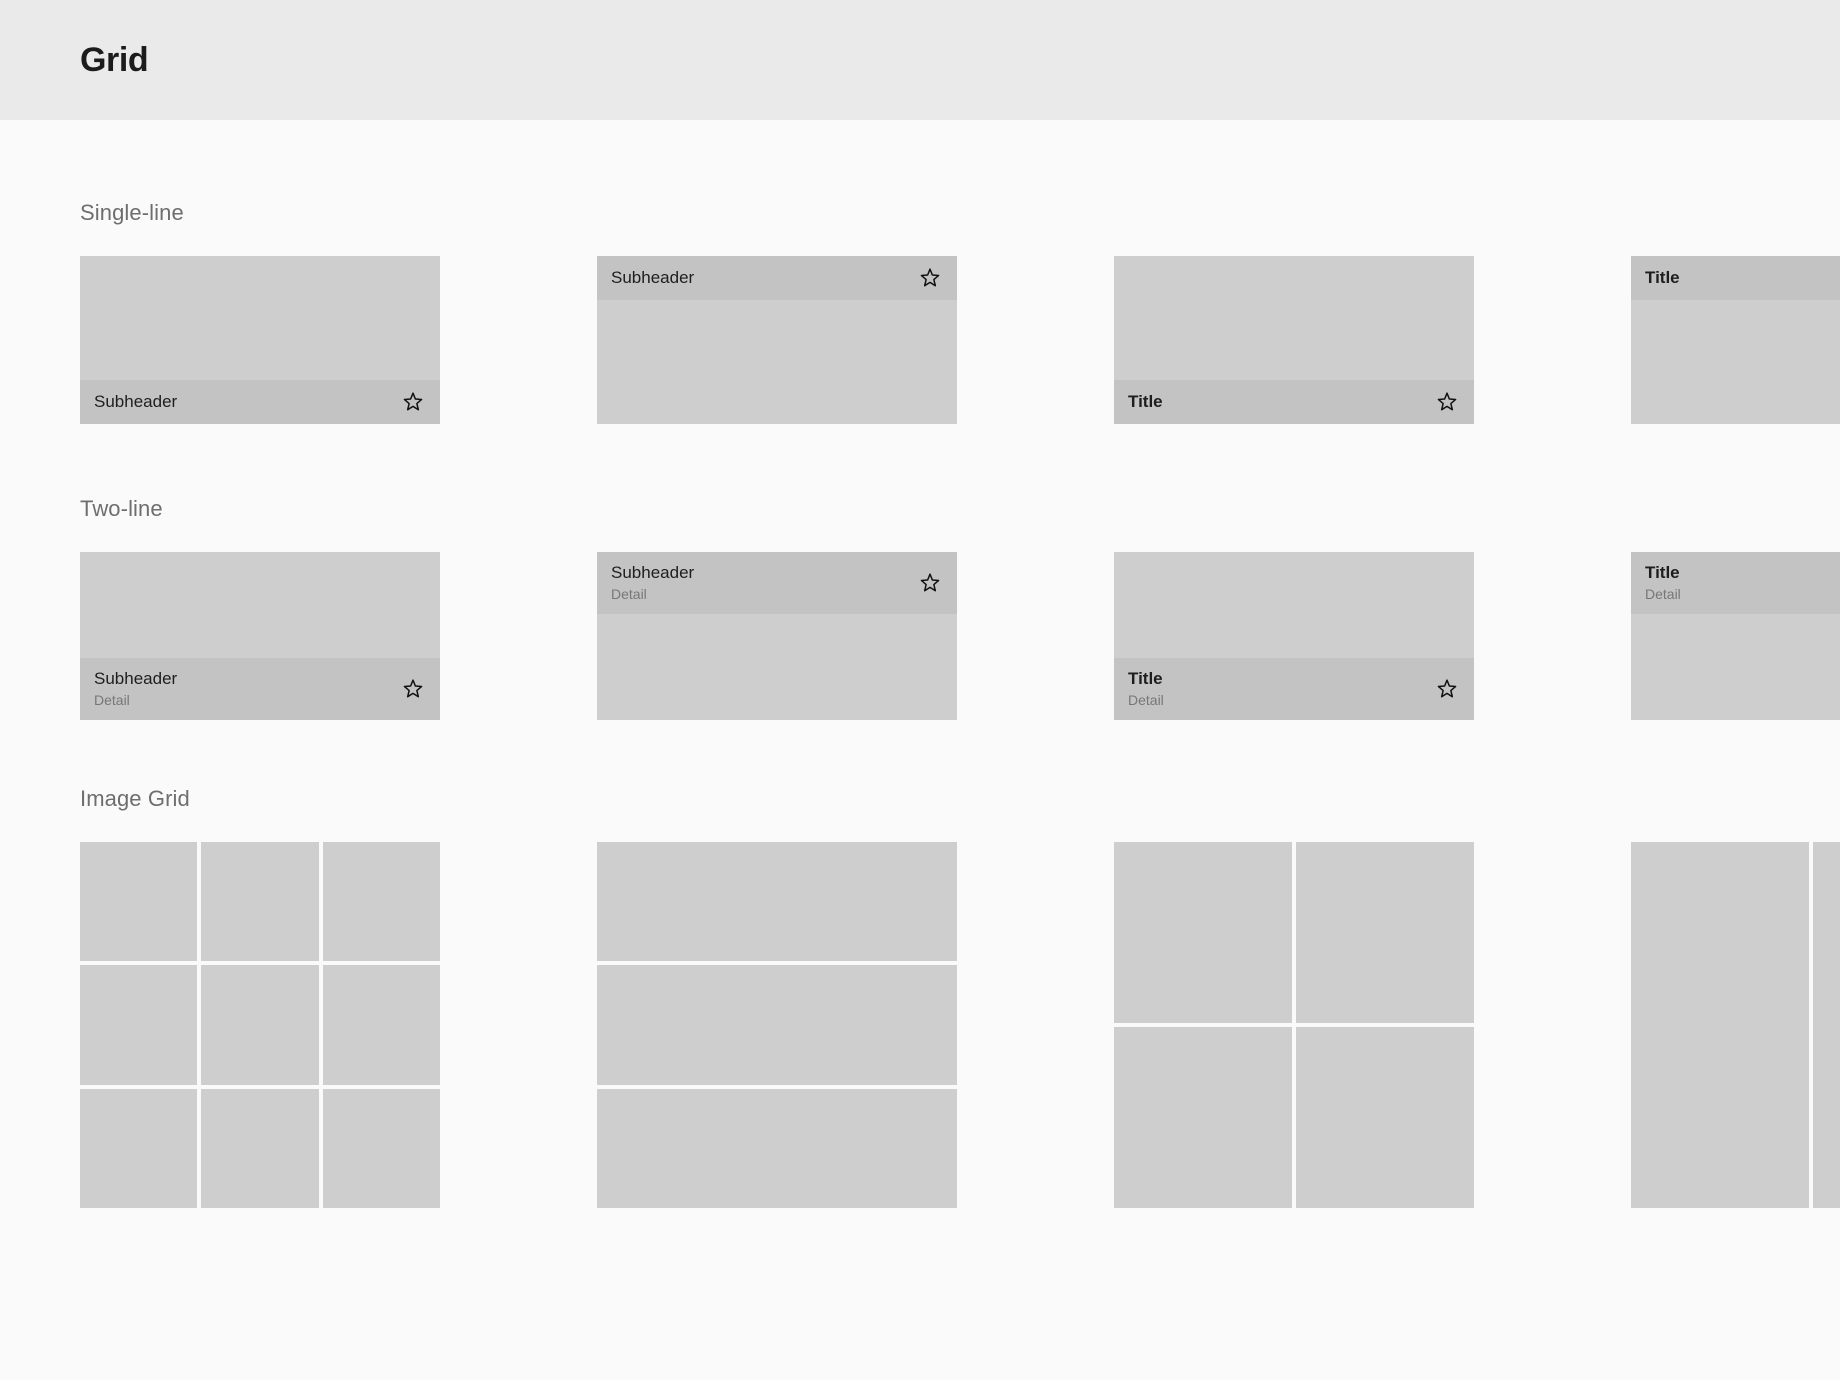 The image size is (1840, 1380). Describe the element at coordinates (132, 212) in the screenshot. I see `section-label-single-line: Single-line` at that location.